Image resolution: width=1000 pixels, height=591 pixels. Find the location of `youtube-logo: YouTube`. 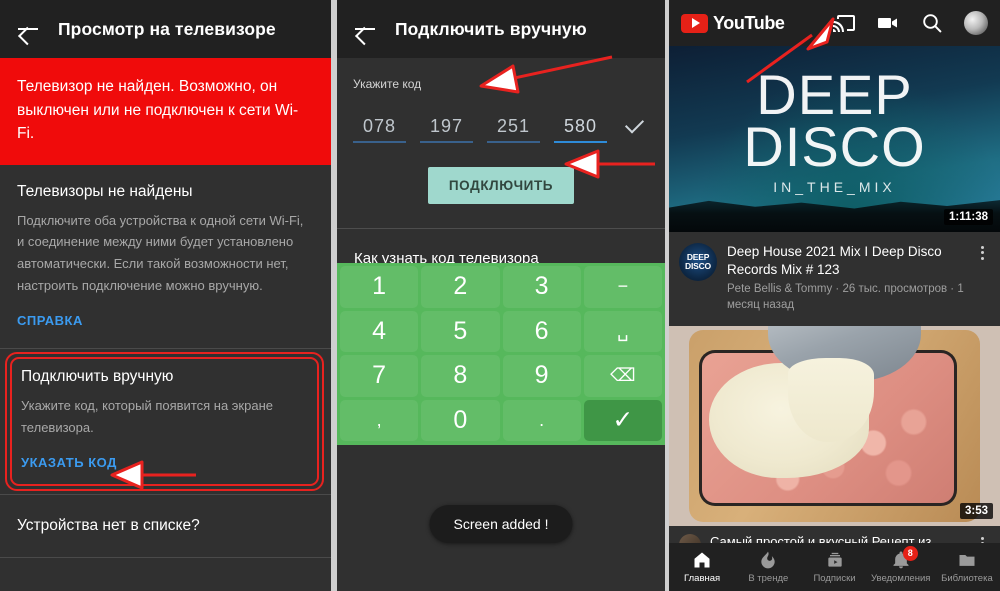

youtube-logo: YouTube is located at coordinates (733, 23).